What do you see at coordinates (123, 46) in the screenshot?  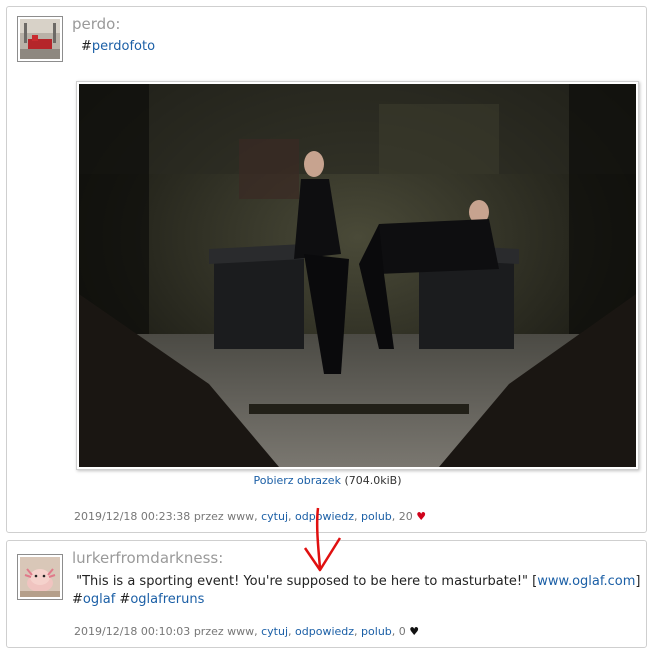 I see `hashtag-link: perdofoto` at bounding box center [123, 46].